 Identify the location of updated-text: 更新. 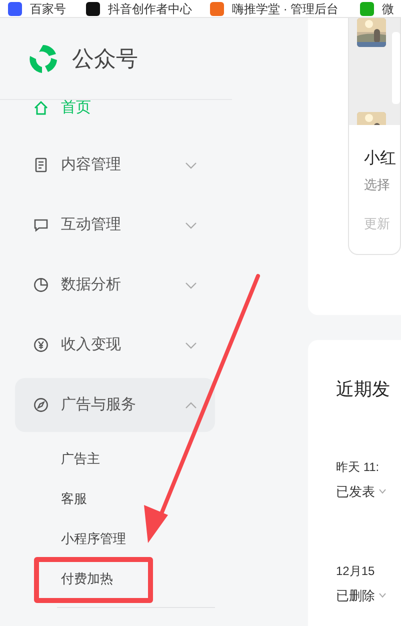
(377, 223).